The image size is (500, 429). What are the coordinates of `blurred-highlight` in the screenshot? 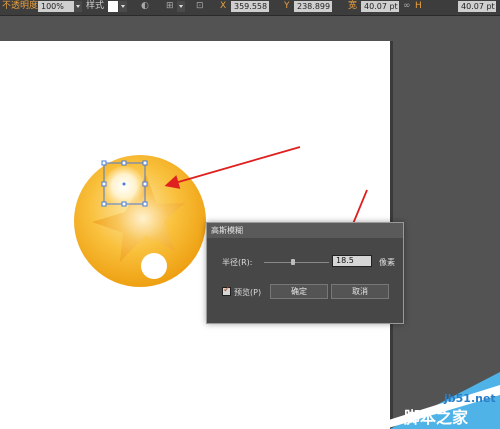 It's located at (124, 186).